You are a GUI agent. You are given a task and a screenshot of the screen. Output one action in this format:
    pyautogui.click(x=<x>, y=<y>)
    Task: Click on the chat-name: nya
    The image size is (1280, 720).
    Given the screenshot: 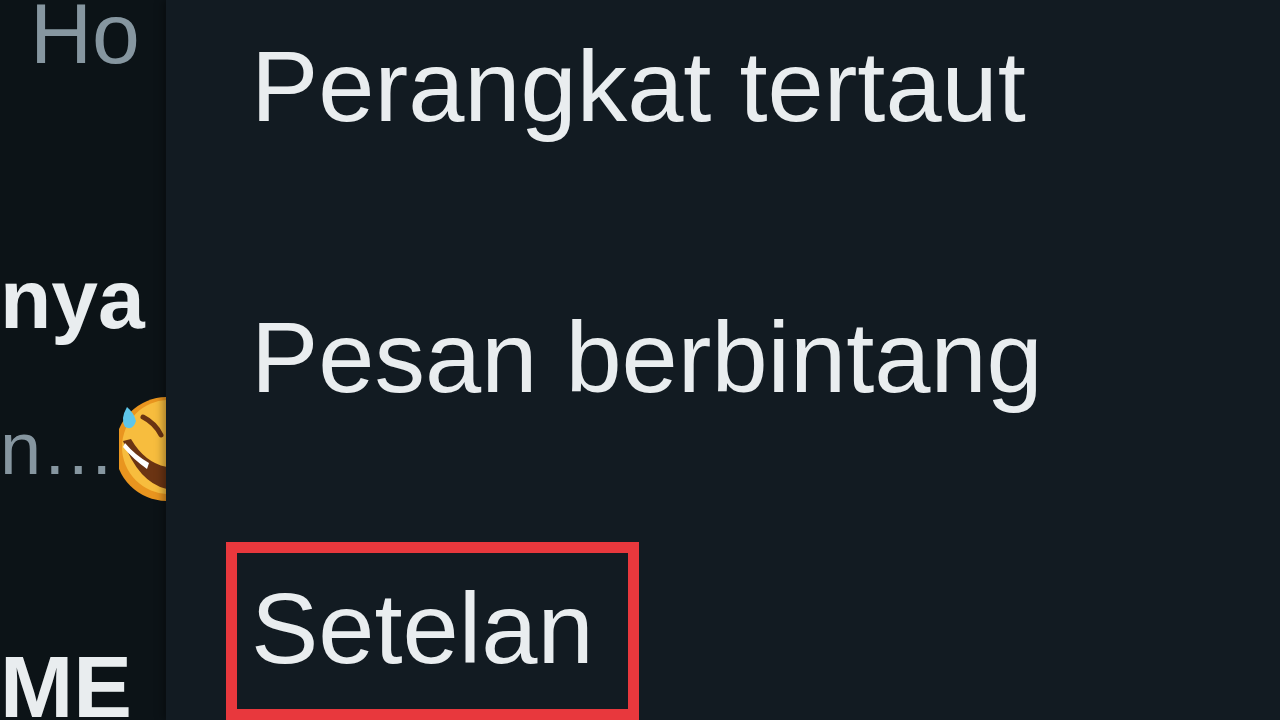 What is the action you would take?
    pyautogui.click(x=72, y=299)
    